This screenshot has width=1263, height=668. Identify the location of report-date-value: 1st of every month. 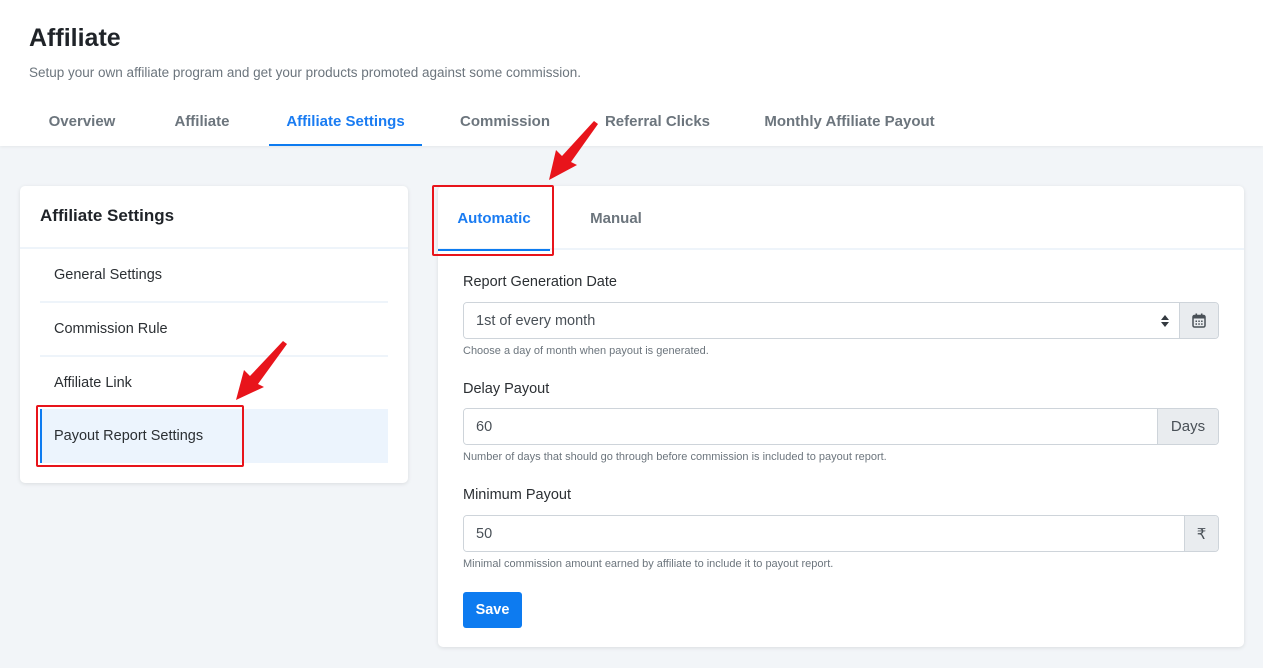
(536, 320).